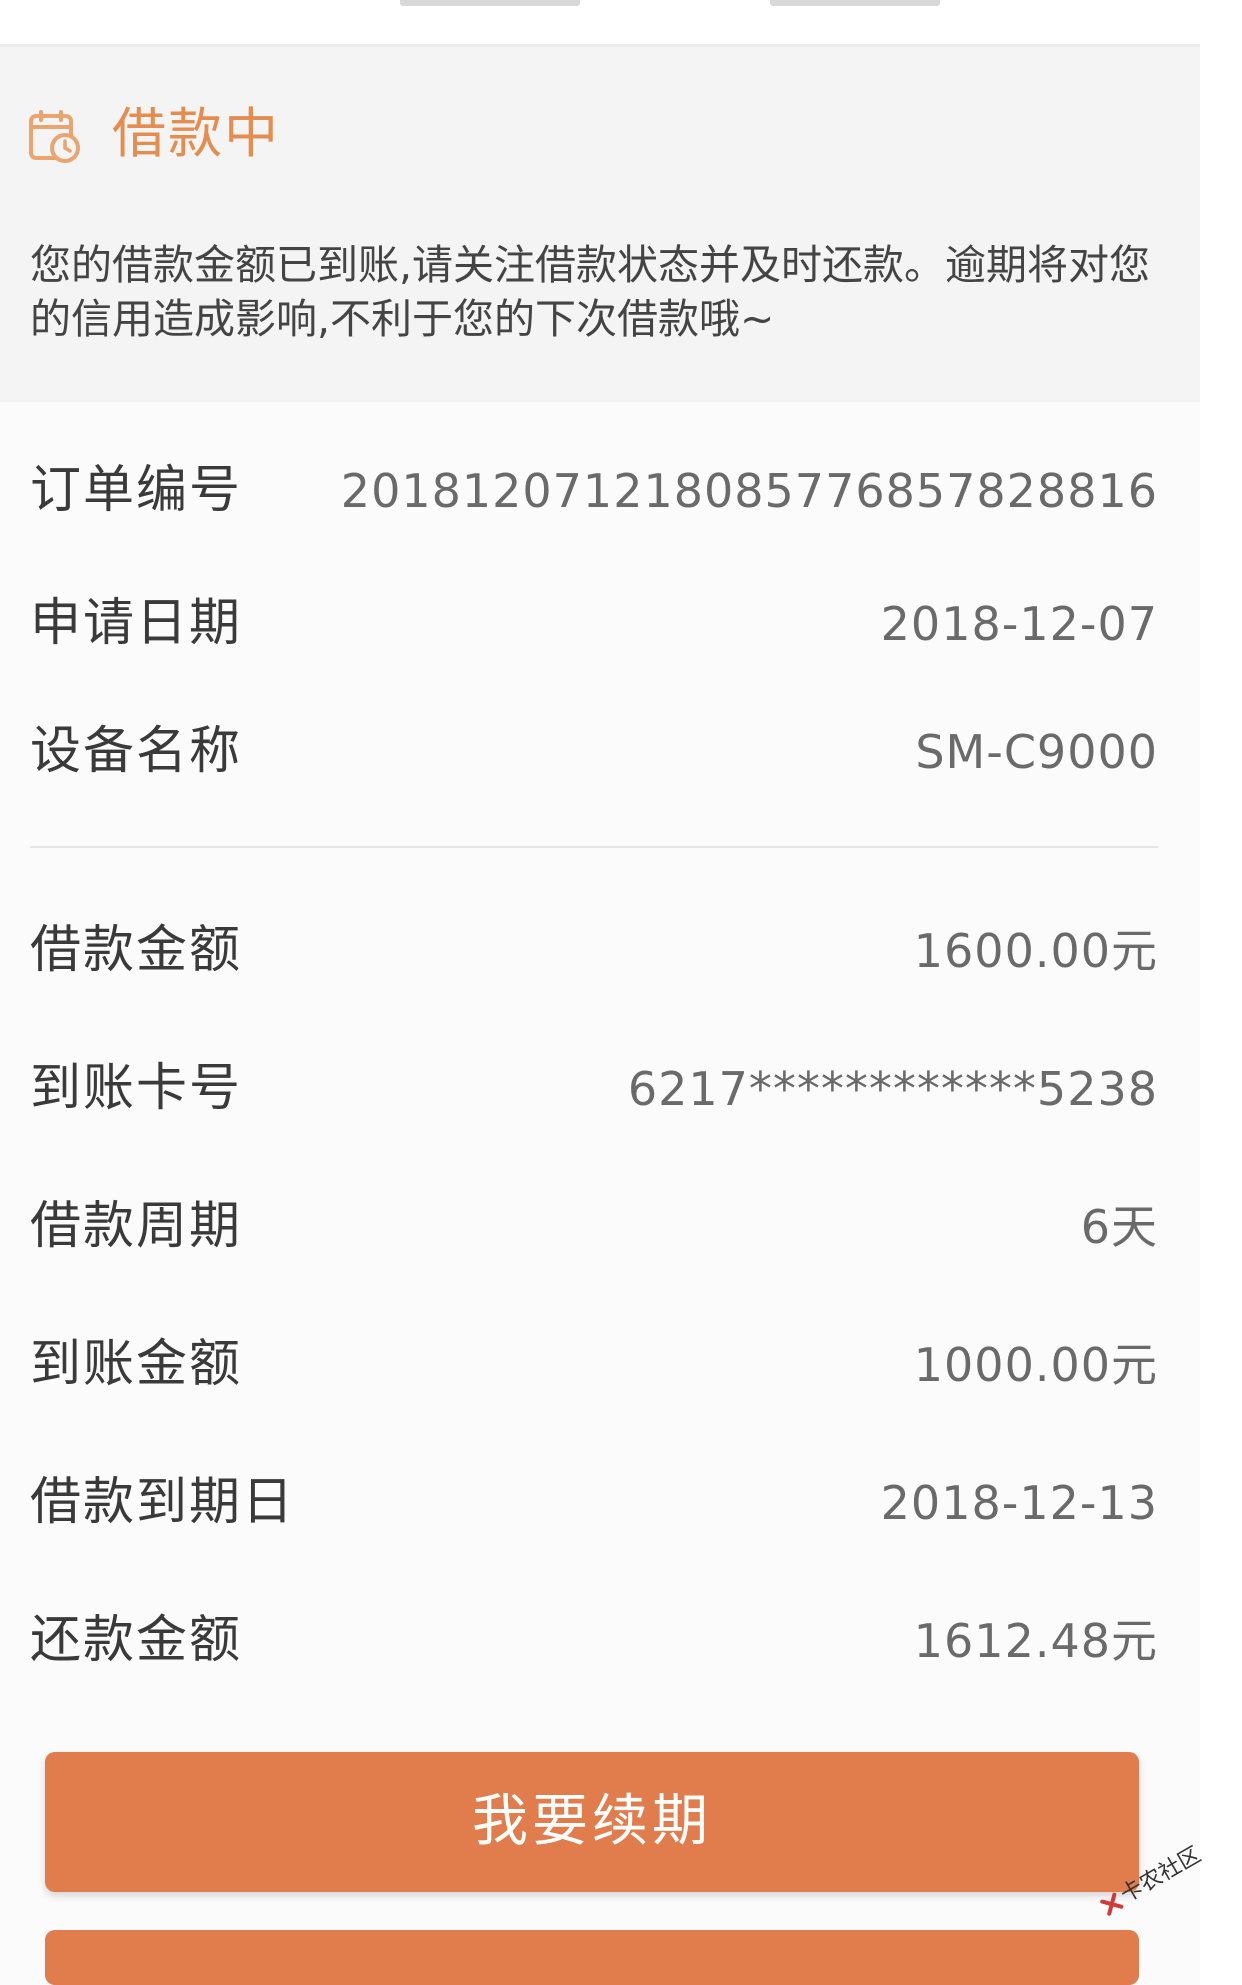 This screenshot has width=1242, height=1985. I want to click on calendar-clock-icon, so click(54, 136).